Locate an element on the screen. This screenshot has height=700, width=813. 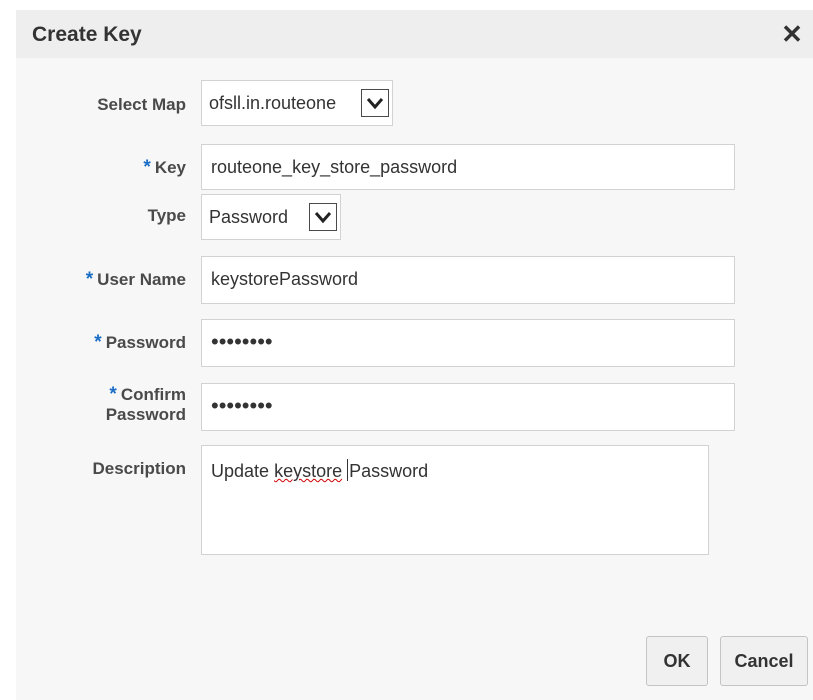
select-map-dropdown: ofsll.in.routeone is located at coordinates (297, 103).